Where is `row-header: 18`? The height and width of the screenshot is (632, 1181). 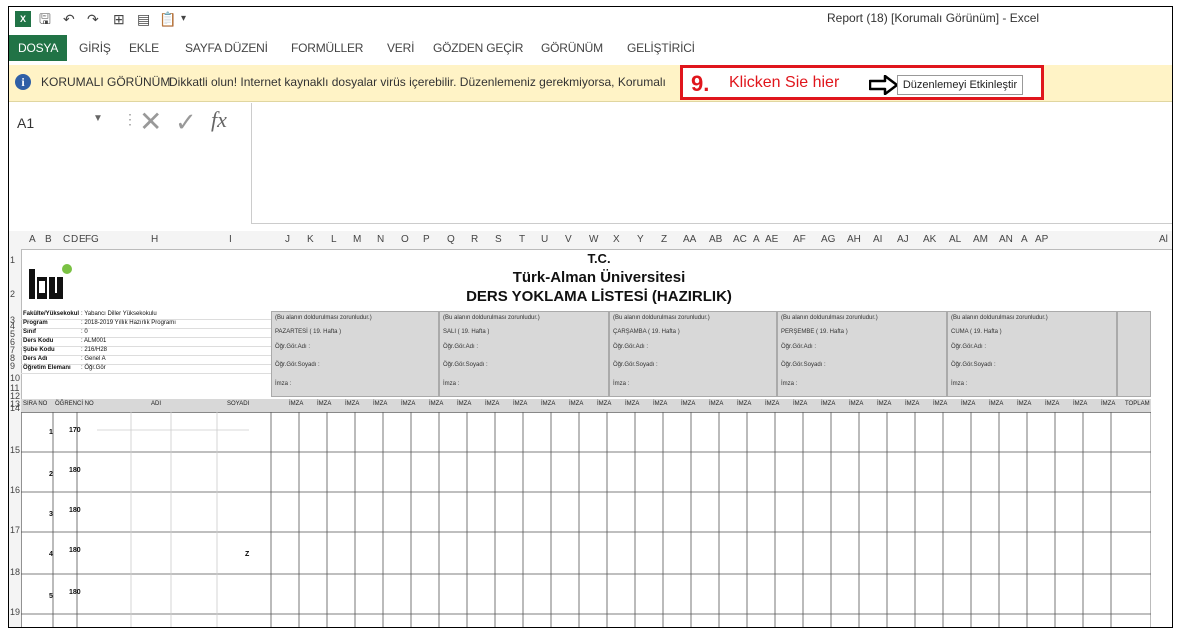
row-header: 18 is located at coordinates (15, 572).